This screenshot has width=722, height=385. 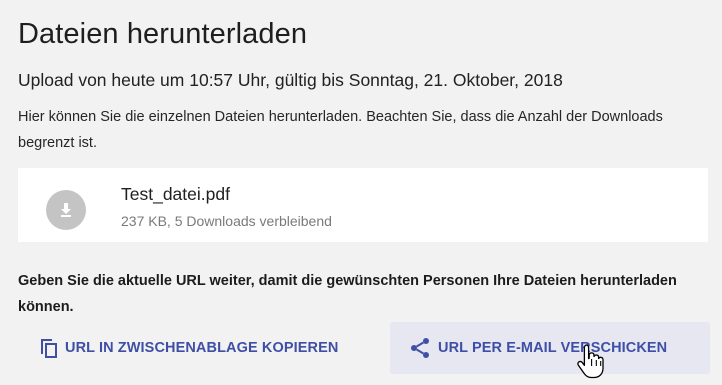 What do you see at coordinates (163, 34) in the screenshot?
I see `page-title: Dateien herunterladen` at bounding box center [163, 34].